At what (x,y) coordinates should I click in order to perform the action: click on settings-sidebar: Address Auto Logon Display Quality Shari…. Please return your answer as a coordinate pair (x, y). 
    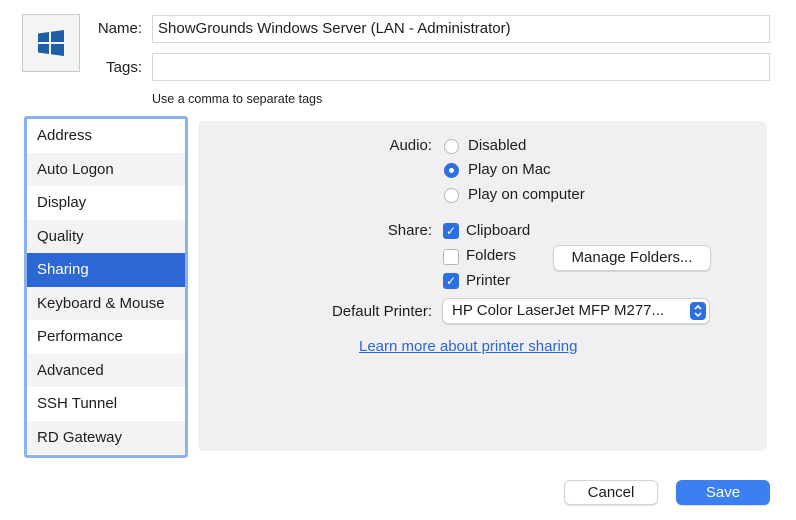
    Looking at the image, I should click on (106, 287).